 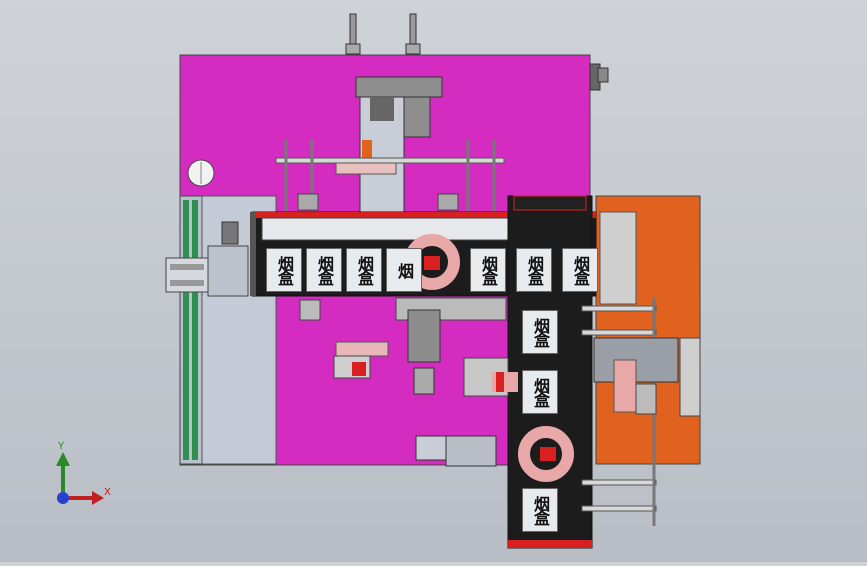 I want to click on vertical-box-1: 烟盒, so click(x=540, y=332).